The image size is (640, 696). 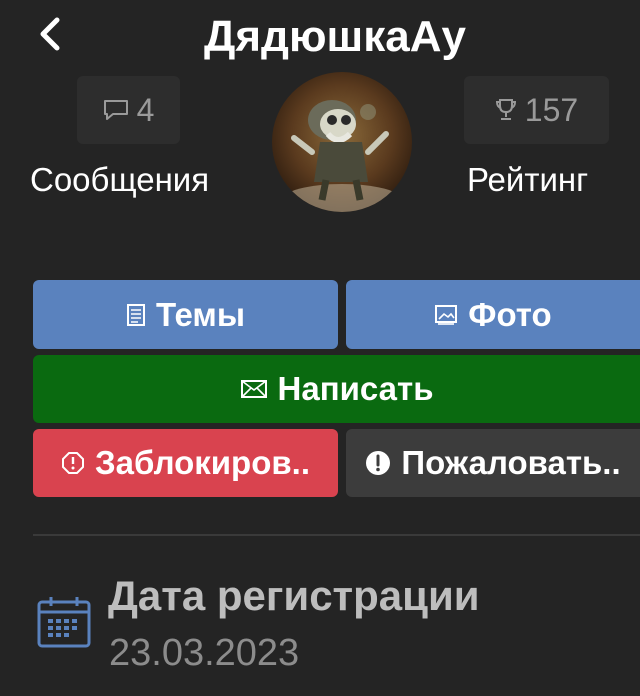 What do you see at coordinates (355, 388) in the screenshot?
I see `write-label: Написать` at bounding box center [355, 388].